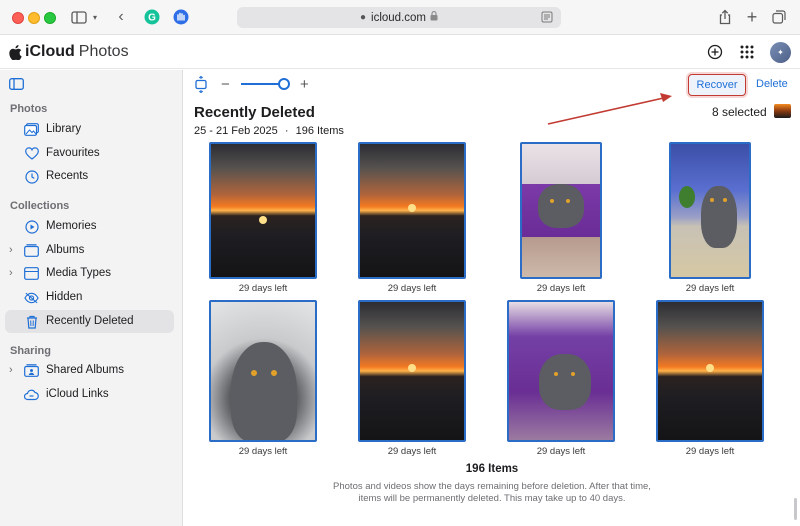  I want to click on sidebar-item-label: Media Types, so click(78, 273).